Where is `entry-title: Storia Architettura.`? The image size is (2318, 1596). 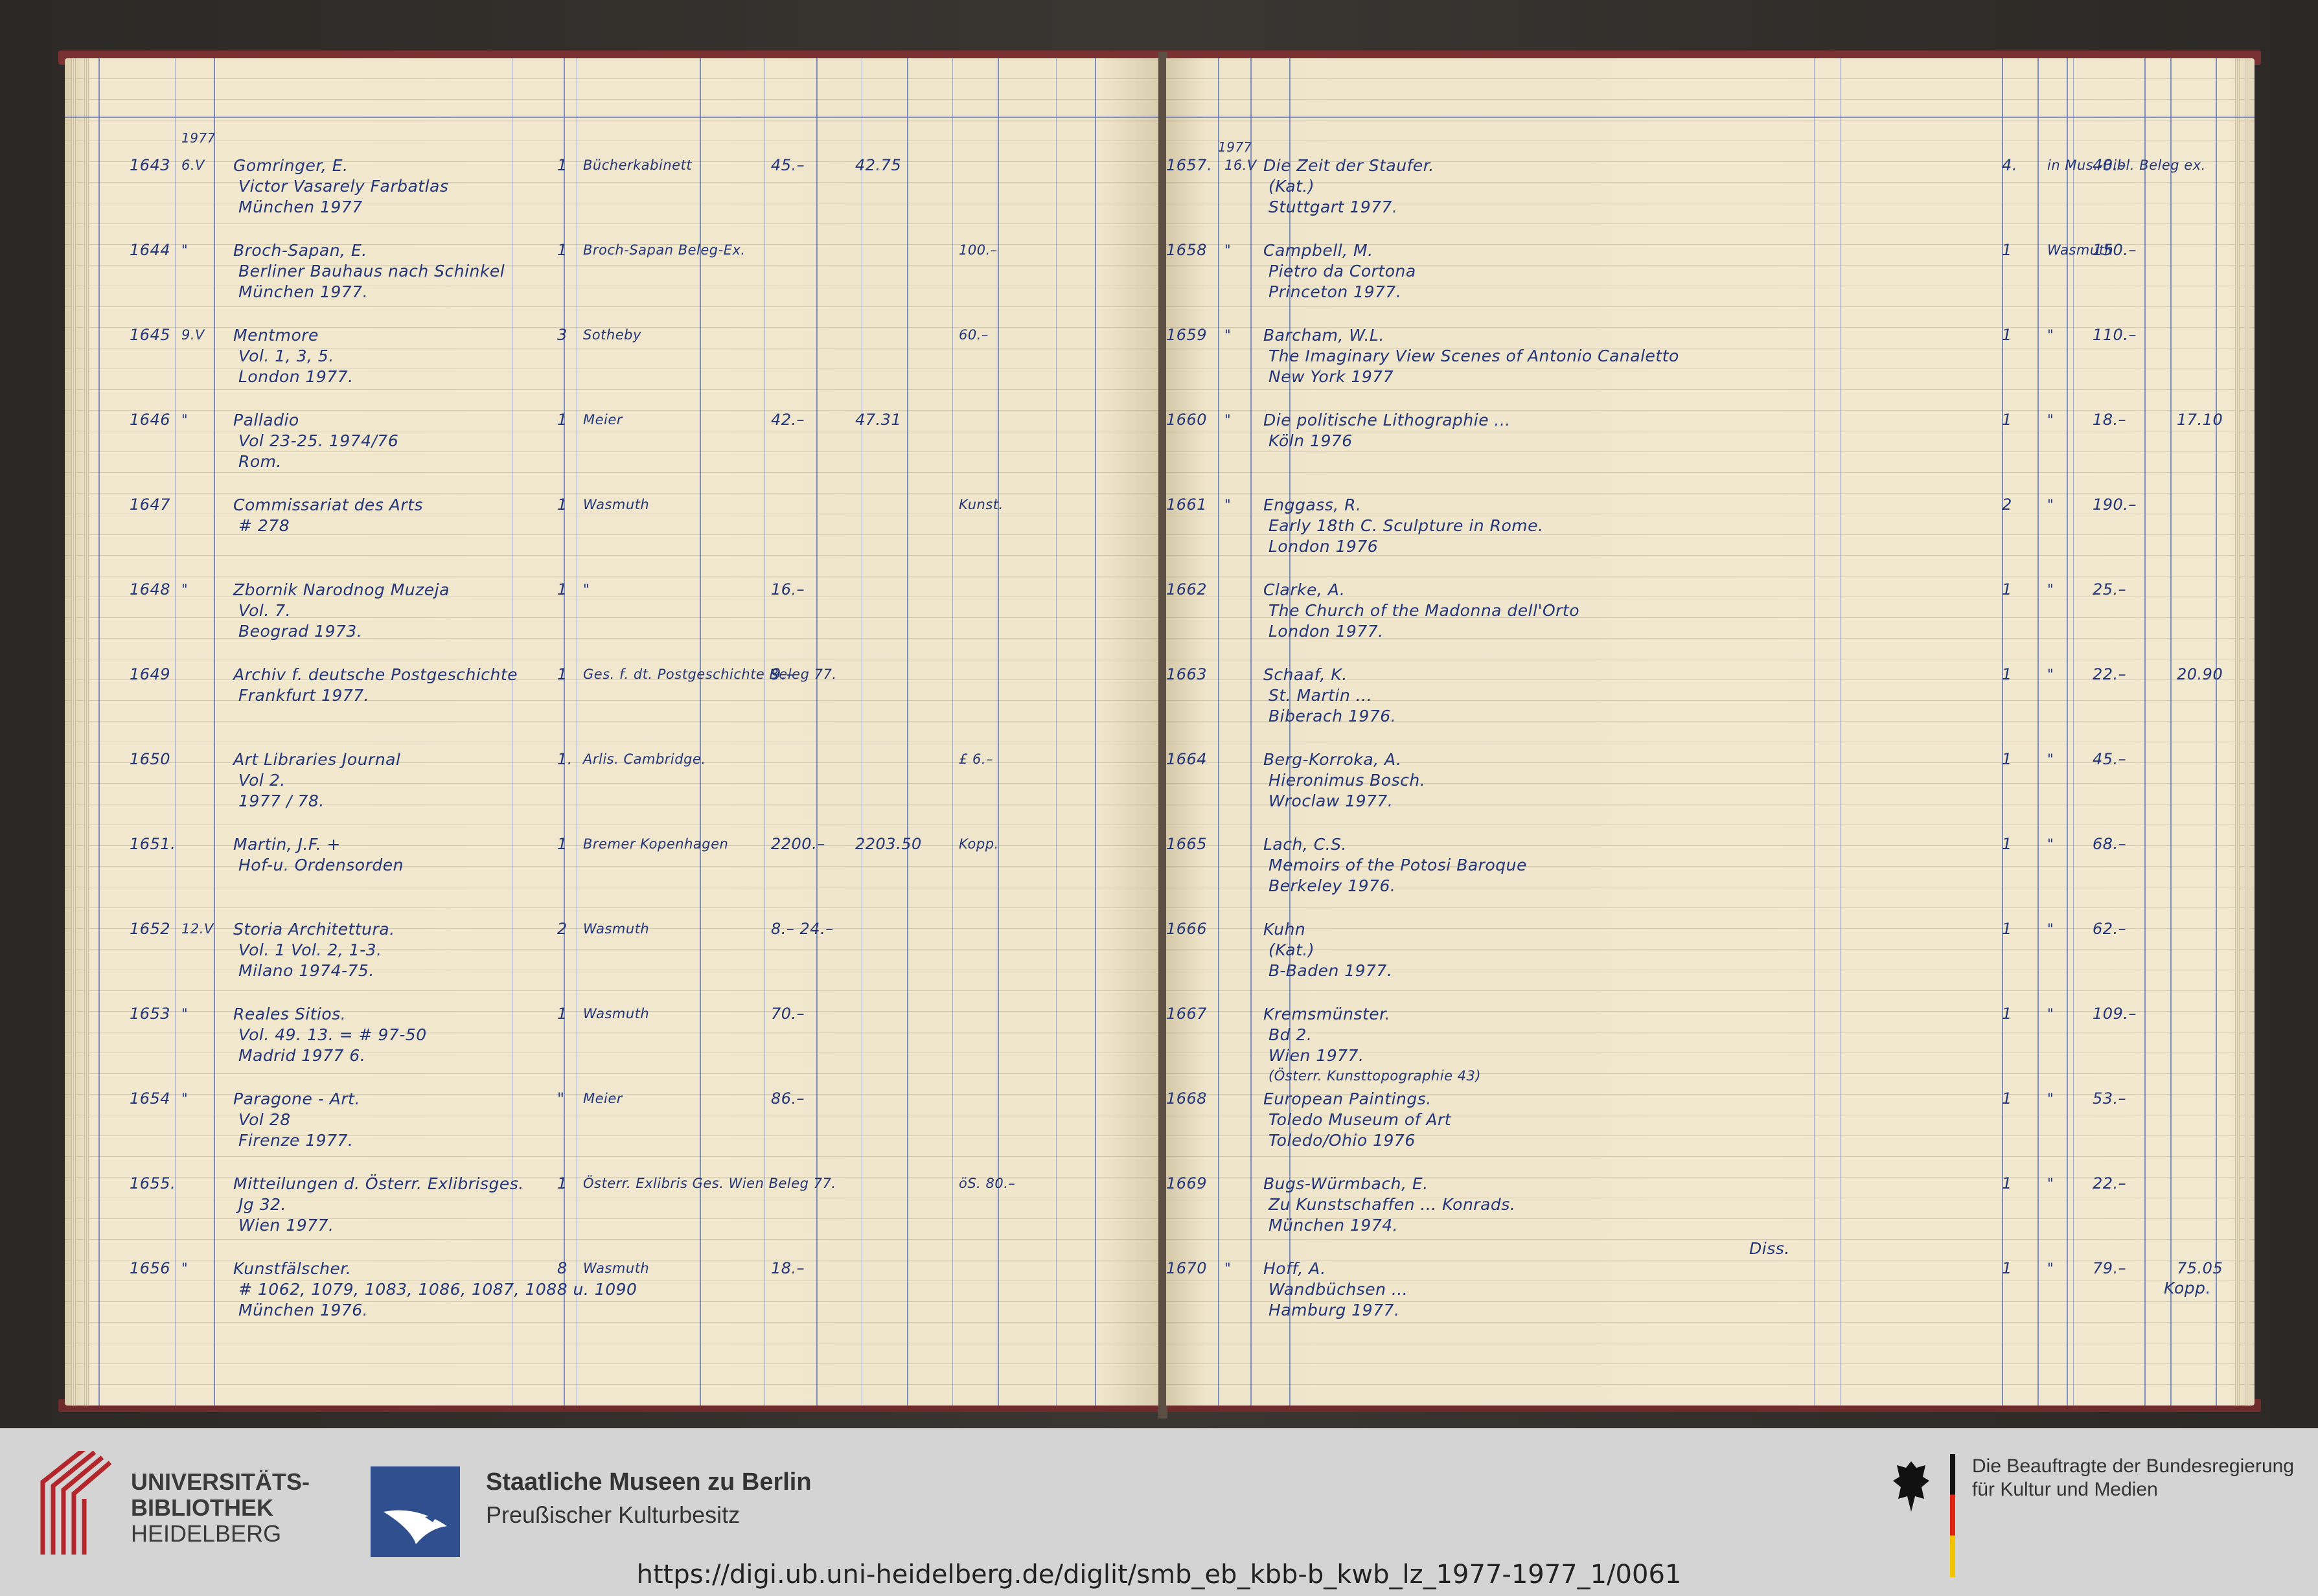
entry-title: Storia Architettura. is located at coordinates (314, 929).